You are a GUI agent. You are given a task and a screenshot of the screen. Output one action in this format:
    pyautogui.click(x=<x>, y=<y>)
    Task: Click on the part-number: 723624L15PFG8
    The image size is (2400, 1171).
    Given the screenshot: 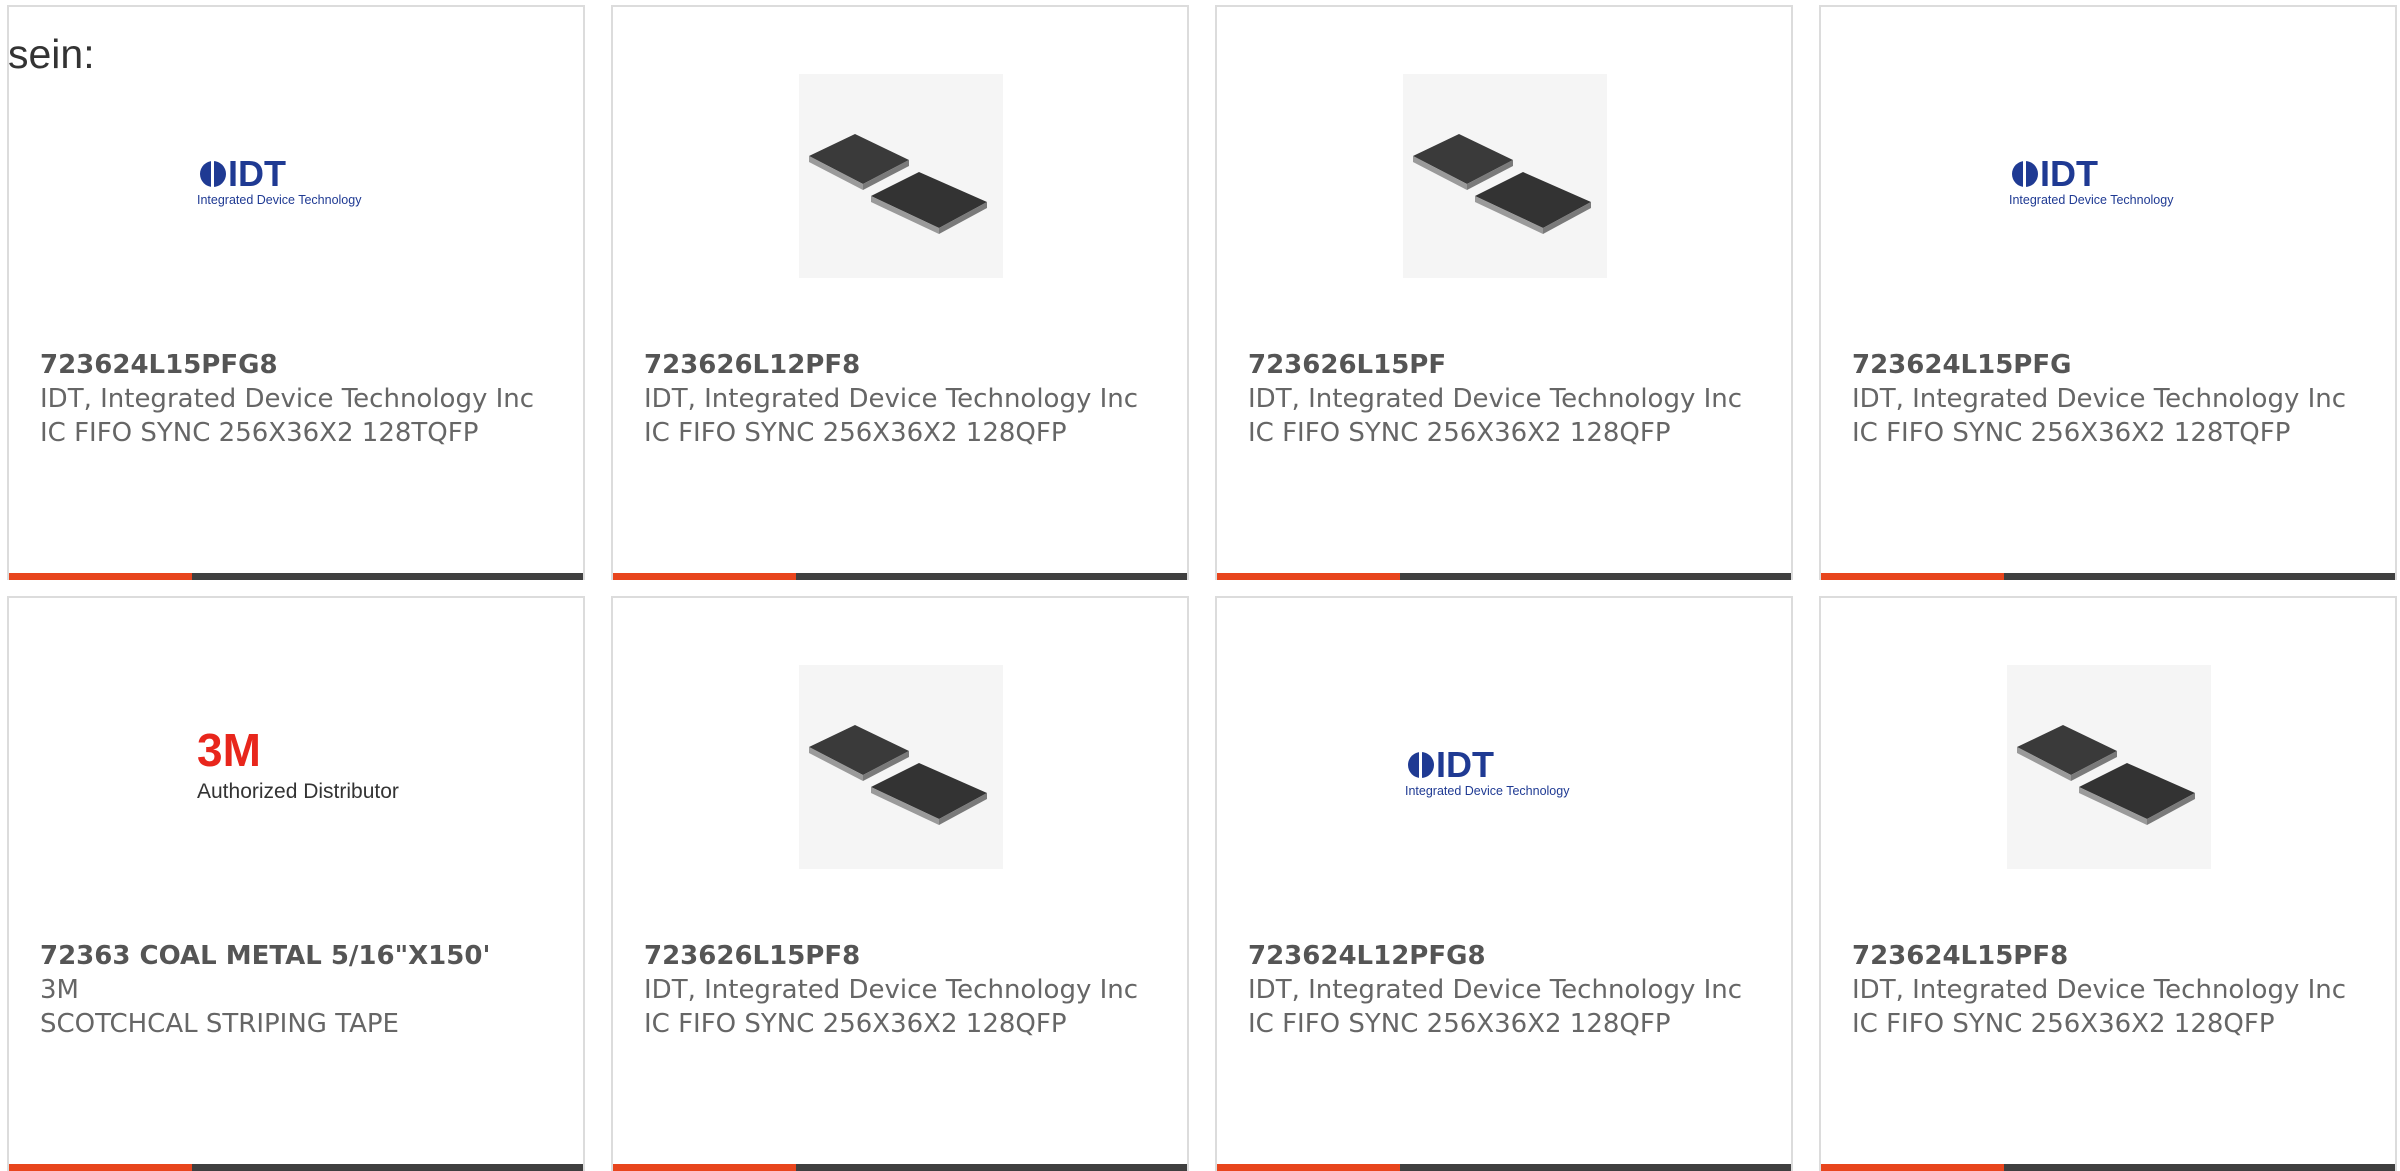 What is the action you would take?
    pyautogui.click(x=296, y=365)
    